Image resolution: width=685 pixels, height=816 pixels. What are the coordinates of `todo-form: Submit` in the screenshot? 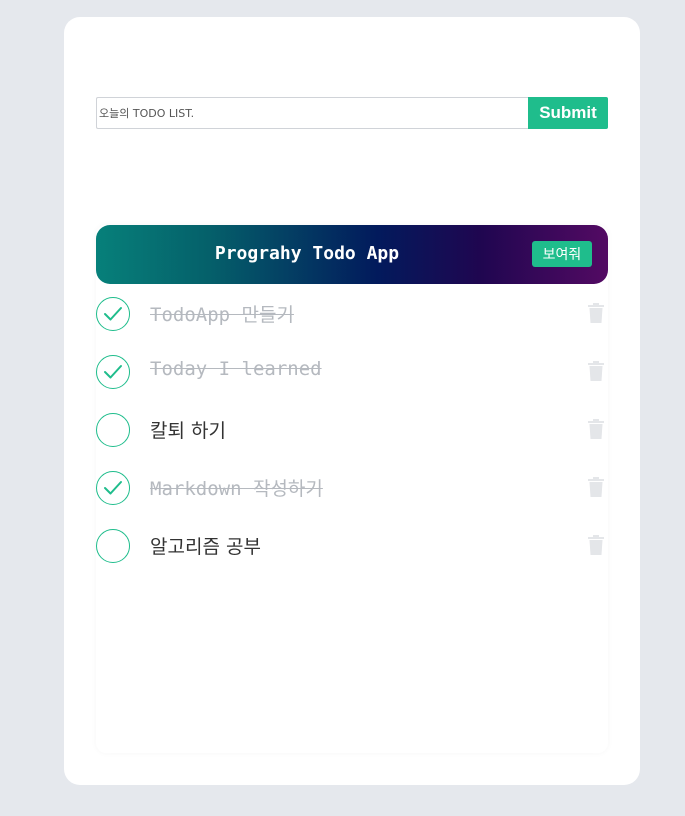 It's located at (352, 113).